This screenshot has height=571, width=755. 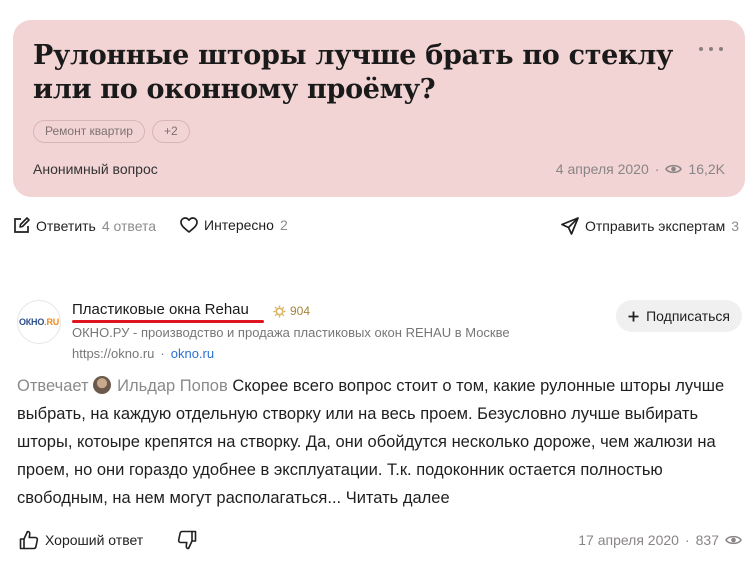 I want to click on thumbs-up-icon, so click(x=29, y=540).